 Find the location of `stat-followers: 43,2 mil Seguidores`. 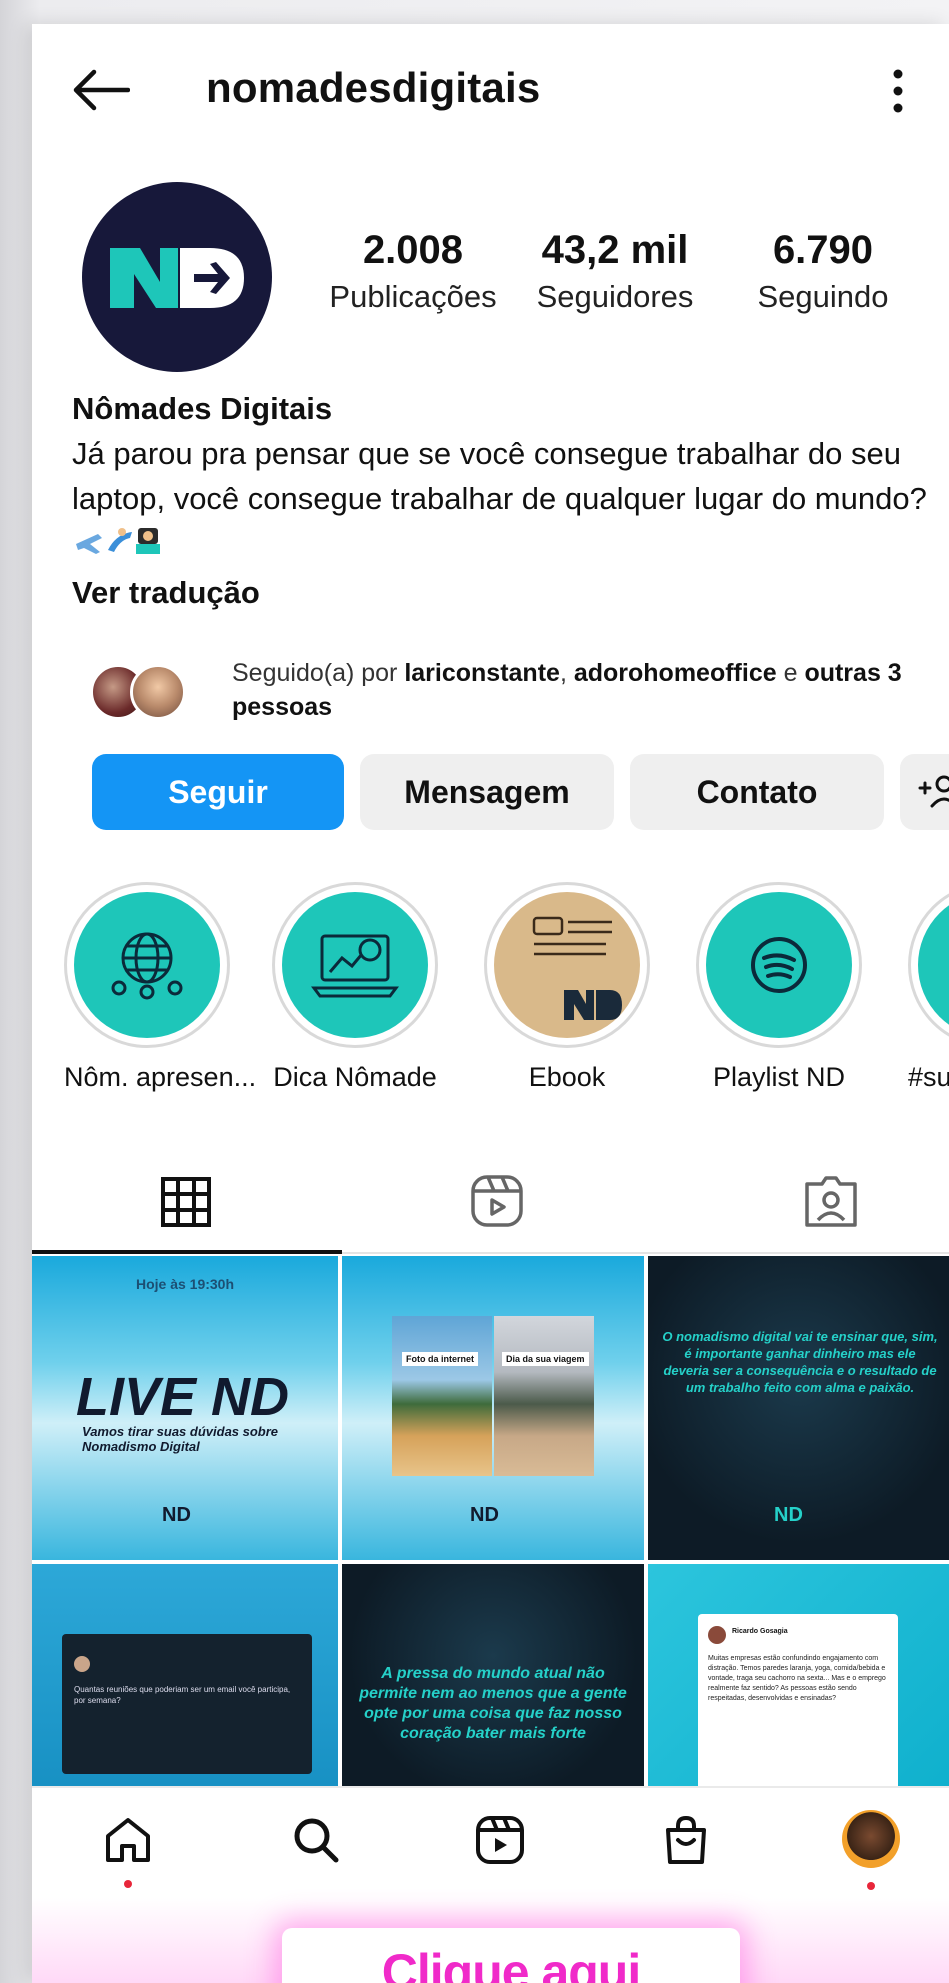

stat-followers: 43,2 mil Seguidores is located at coordinates (615, 271).